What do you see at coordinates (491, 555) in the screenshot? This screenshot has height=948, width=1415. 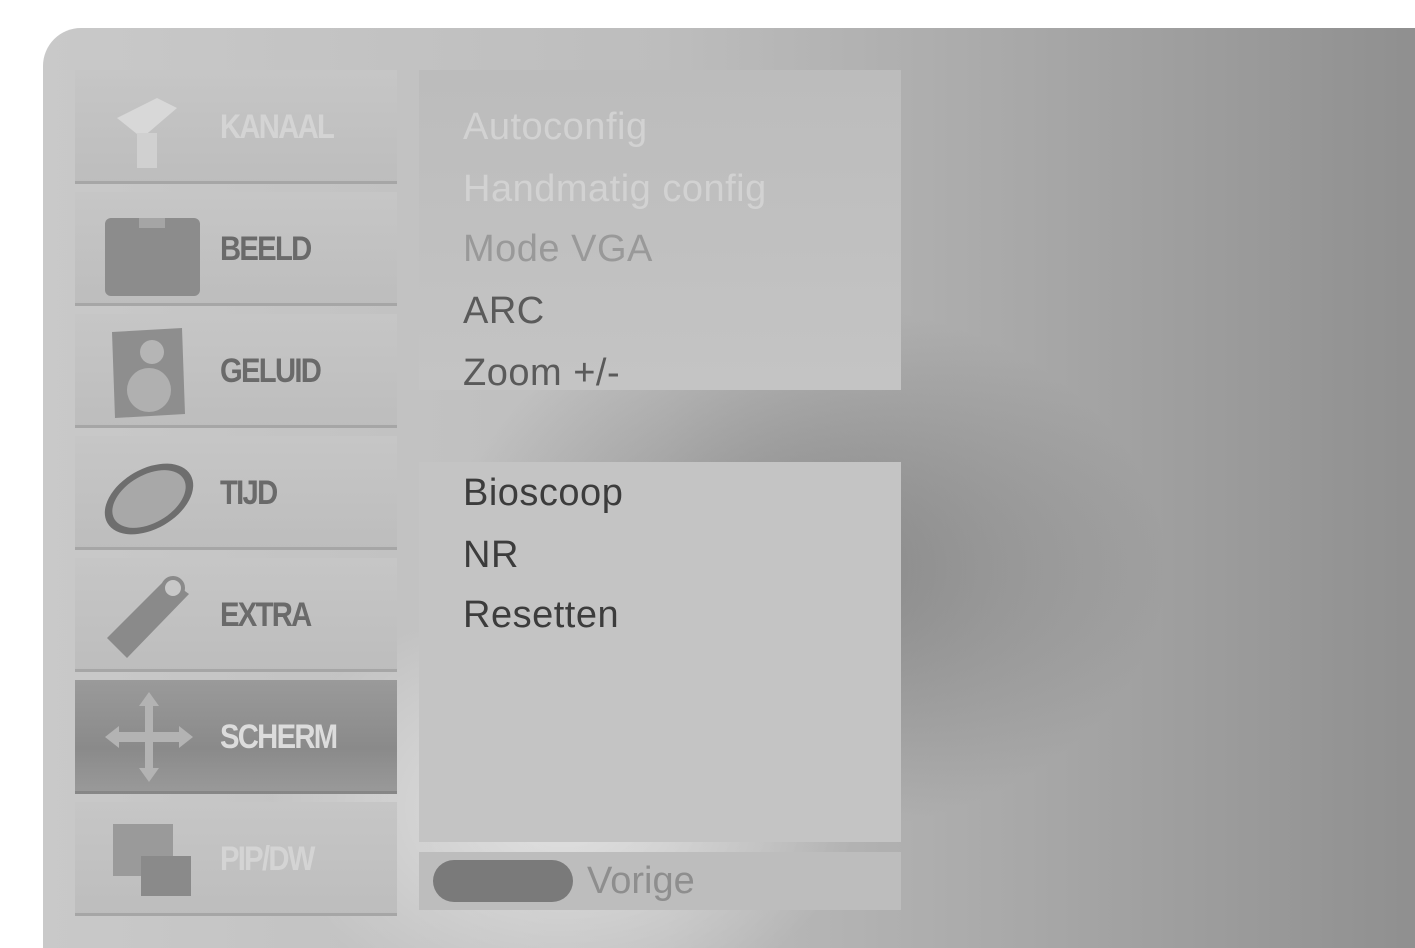 I see `menu-item-nr: NR` at bounding box center [491, 555].